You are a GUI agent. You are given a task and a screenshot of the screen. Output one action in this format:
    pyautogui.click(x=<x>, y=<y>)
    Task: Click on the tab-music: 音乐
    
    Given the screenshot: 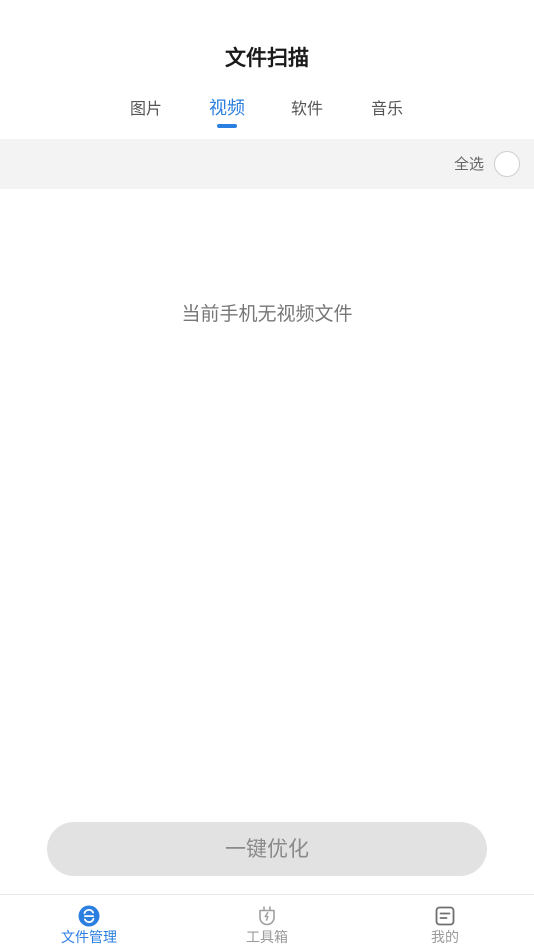 What is the action you would take?
    pyautogui.click(x=387, y=112)
    